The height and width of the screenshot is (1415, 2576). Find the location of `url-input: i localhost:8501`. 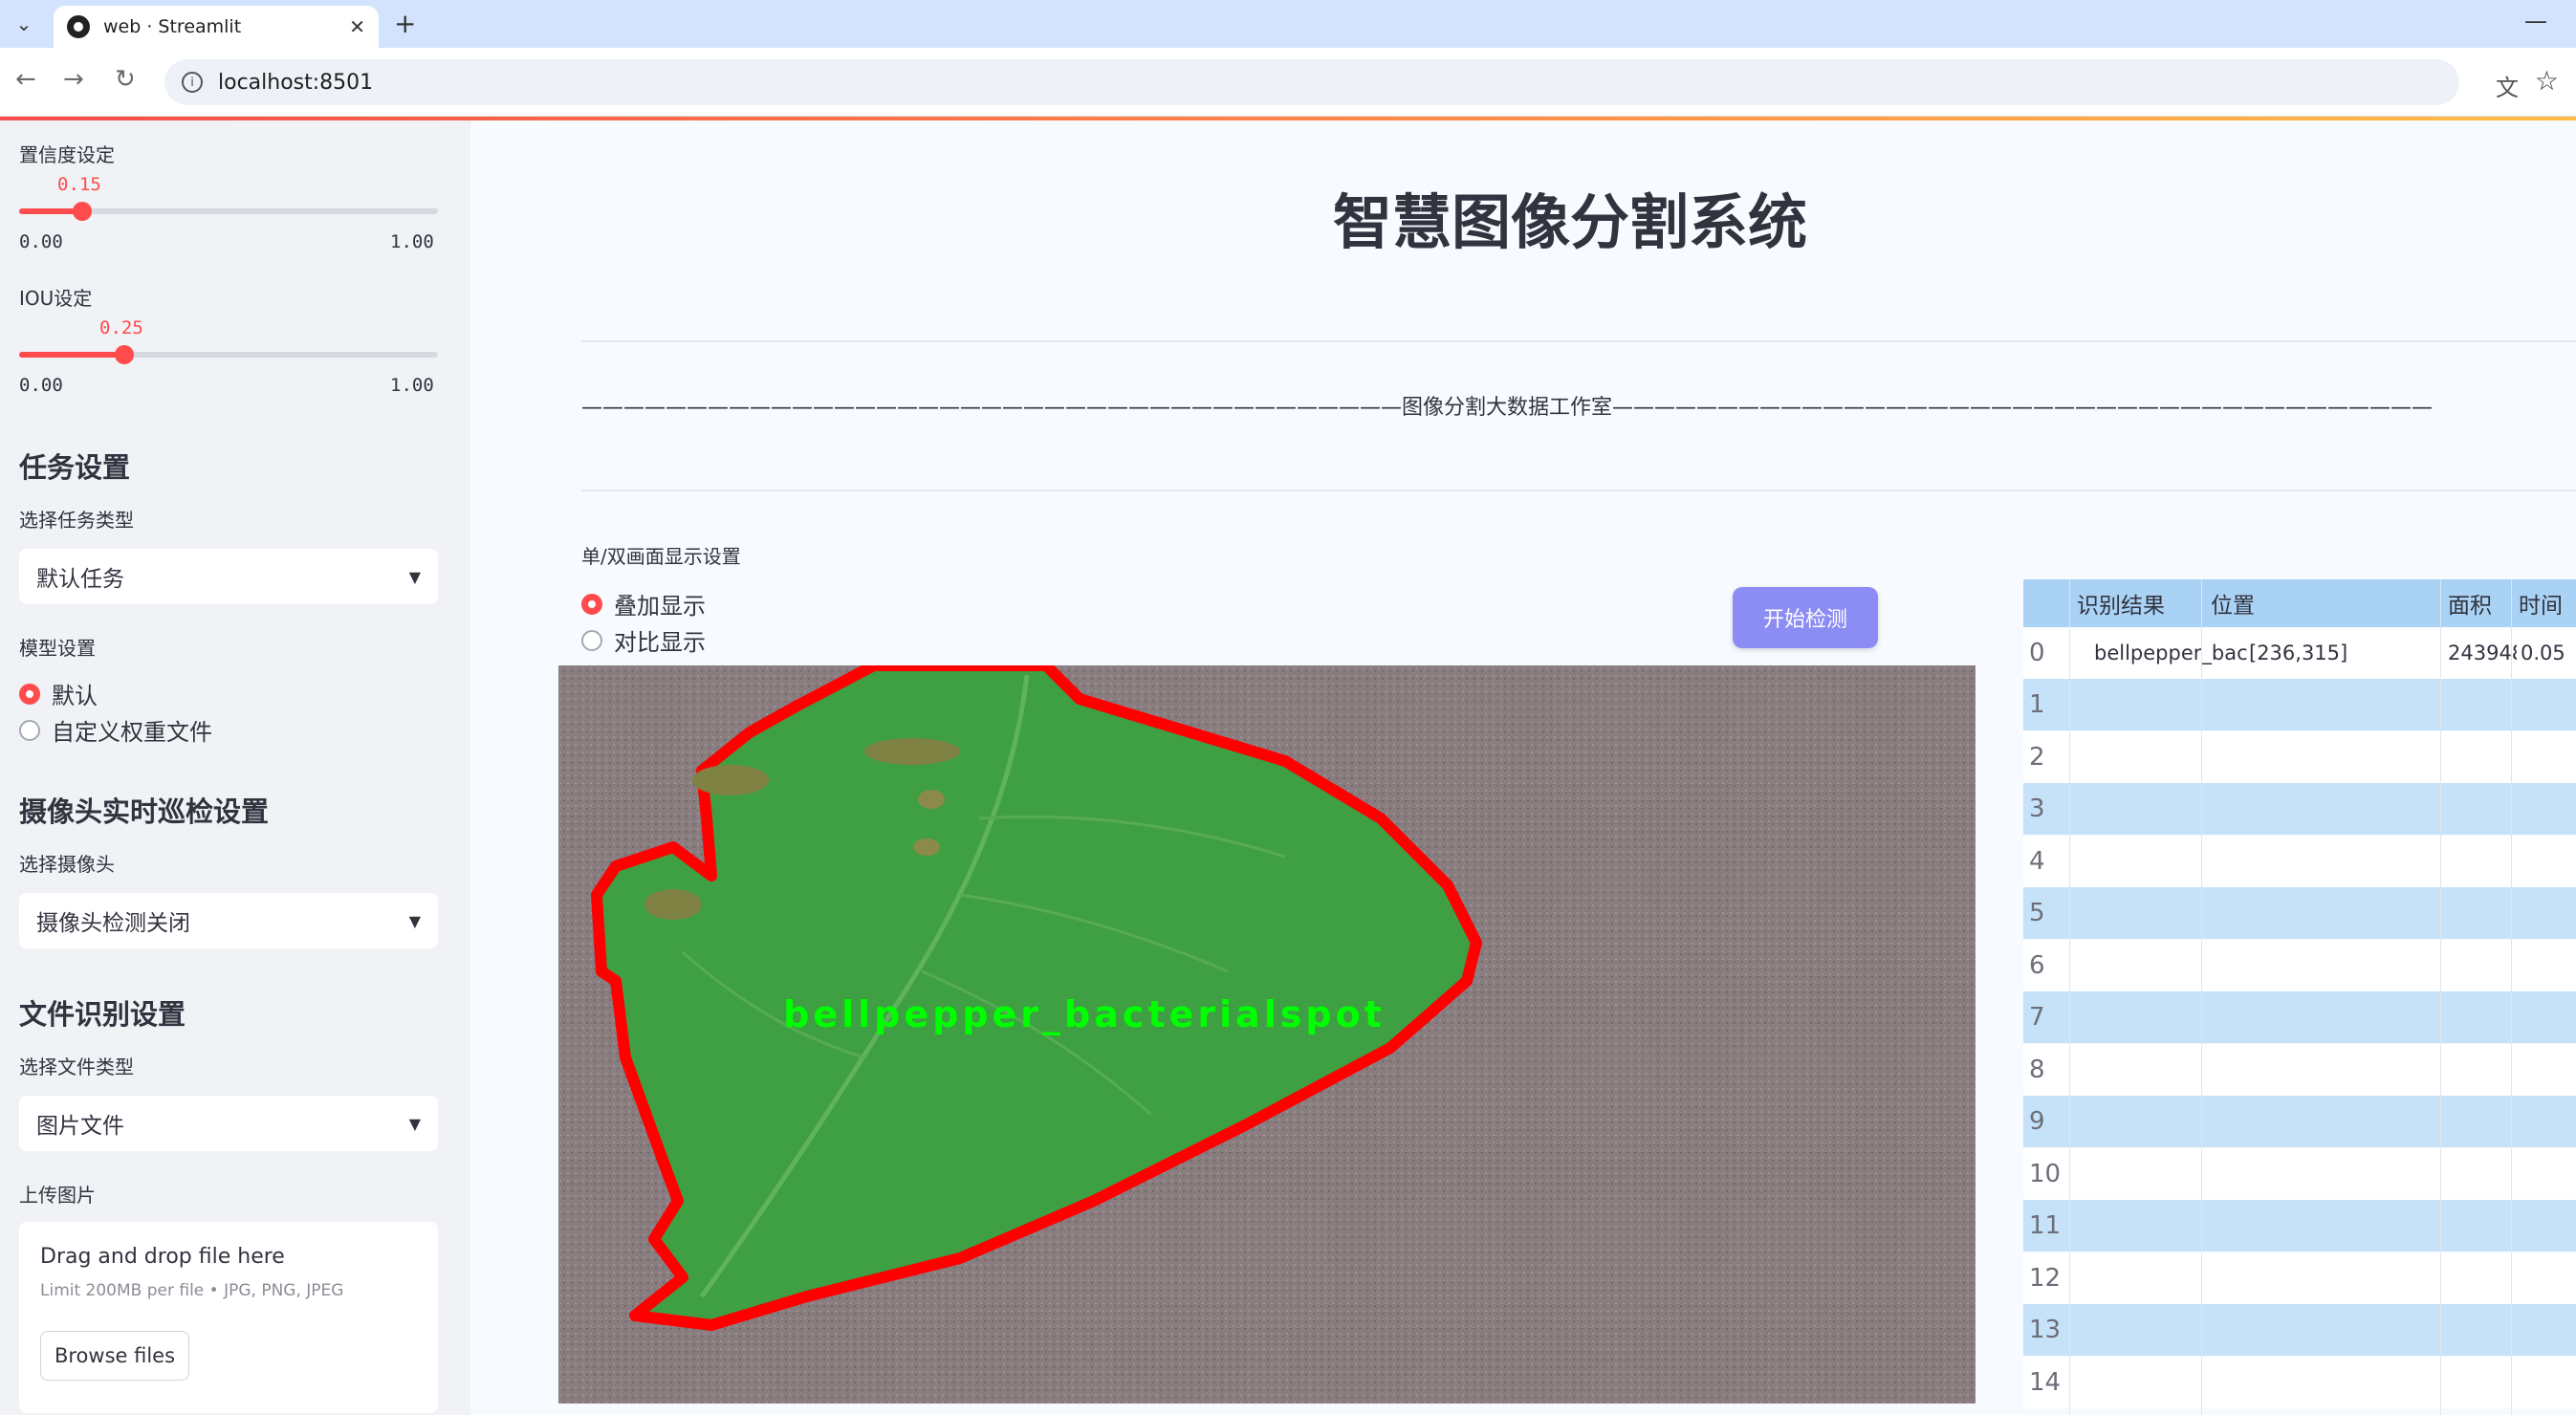

url-input: i localhost:8501 is located at coordinates (1311, 82).